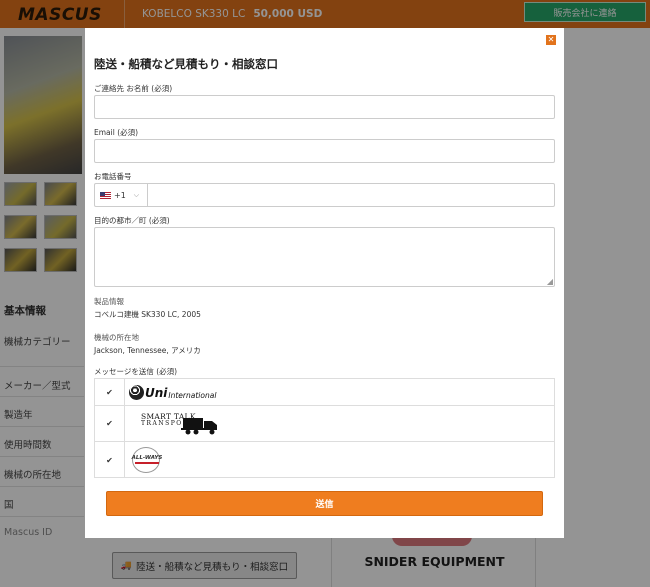 This screenshot has height=587, width=650. Describe the element at coordinates (324, 424) in the screenshot. I see `table-row: ✔ SMART TALK TRANSPORT` at that location.